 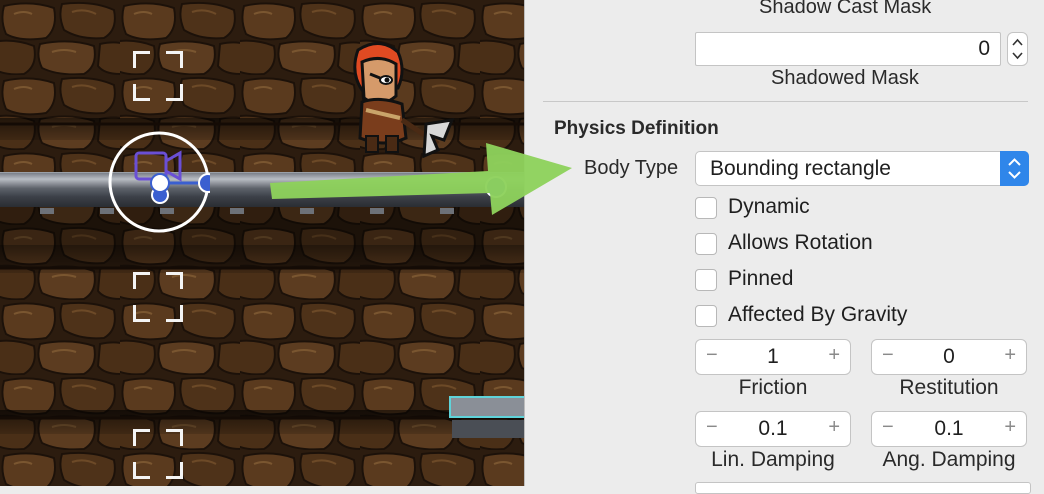 What do you see at coordinates (631, 168) in the screenshot?
I see `body-type-label: Body Type` at bounding box center [631, 168].